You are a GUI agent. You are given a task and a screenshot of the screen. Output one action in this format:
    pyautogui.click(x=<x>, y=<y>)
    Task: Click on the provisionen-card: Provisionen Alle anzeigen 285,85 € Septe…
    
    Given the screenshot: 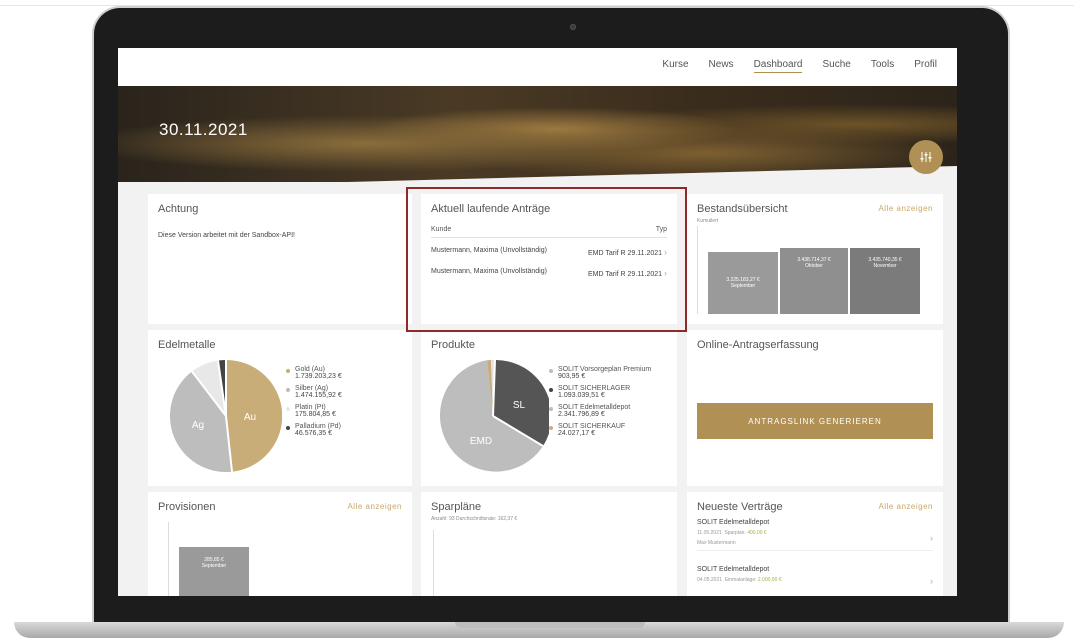 What is the action you would take?
    pyautogui.click(x=280, y=544)
    